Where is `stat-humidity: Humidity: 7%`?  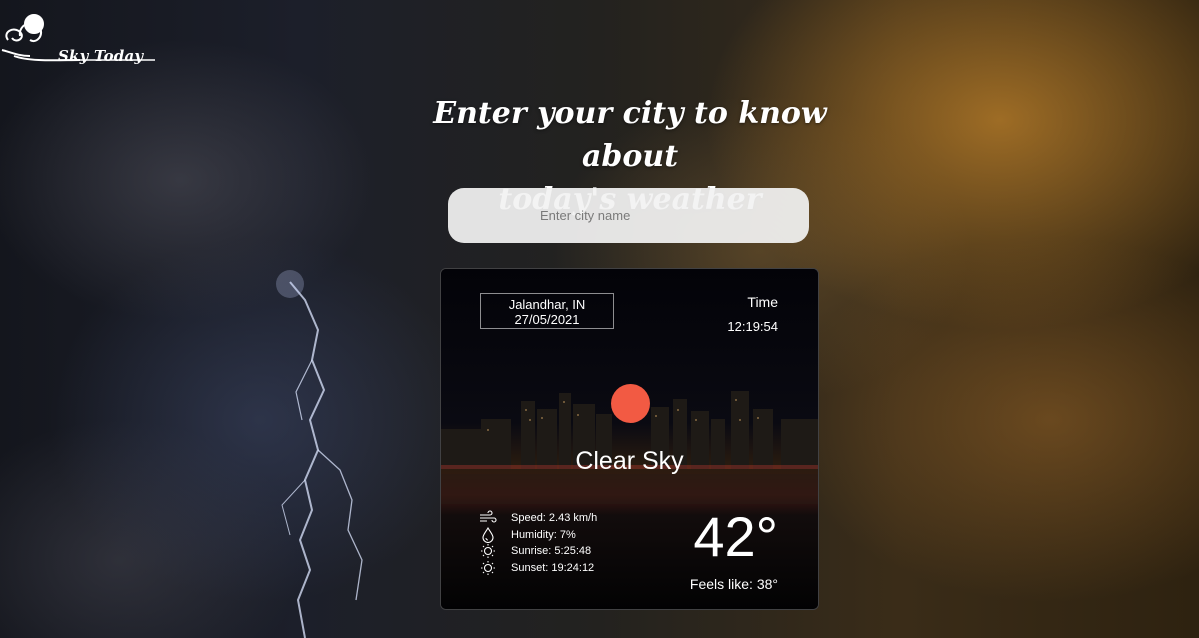
stat-humidity: Humidity: 7% is located at coordinates (538, 535).